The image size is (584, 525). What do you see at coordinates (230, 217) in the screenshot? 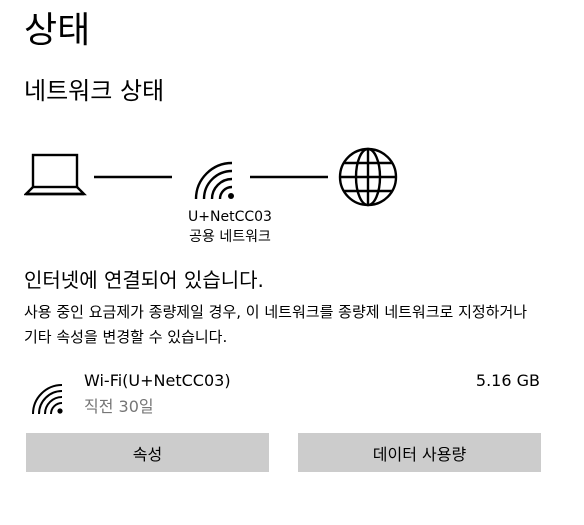
I see `network-name: U+NetCC03` at bounding box center [230, 217].